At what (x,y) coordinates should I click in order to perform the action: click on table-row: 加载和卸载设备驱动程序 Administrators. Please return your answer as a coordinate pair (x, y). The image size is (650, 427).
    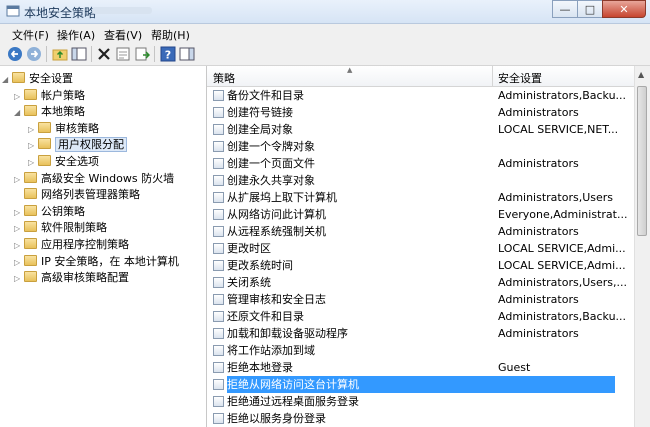
    Looking at the image, I should click on (421, 333).